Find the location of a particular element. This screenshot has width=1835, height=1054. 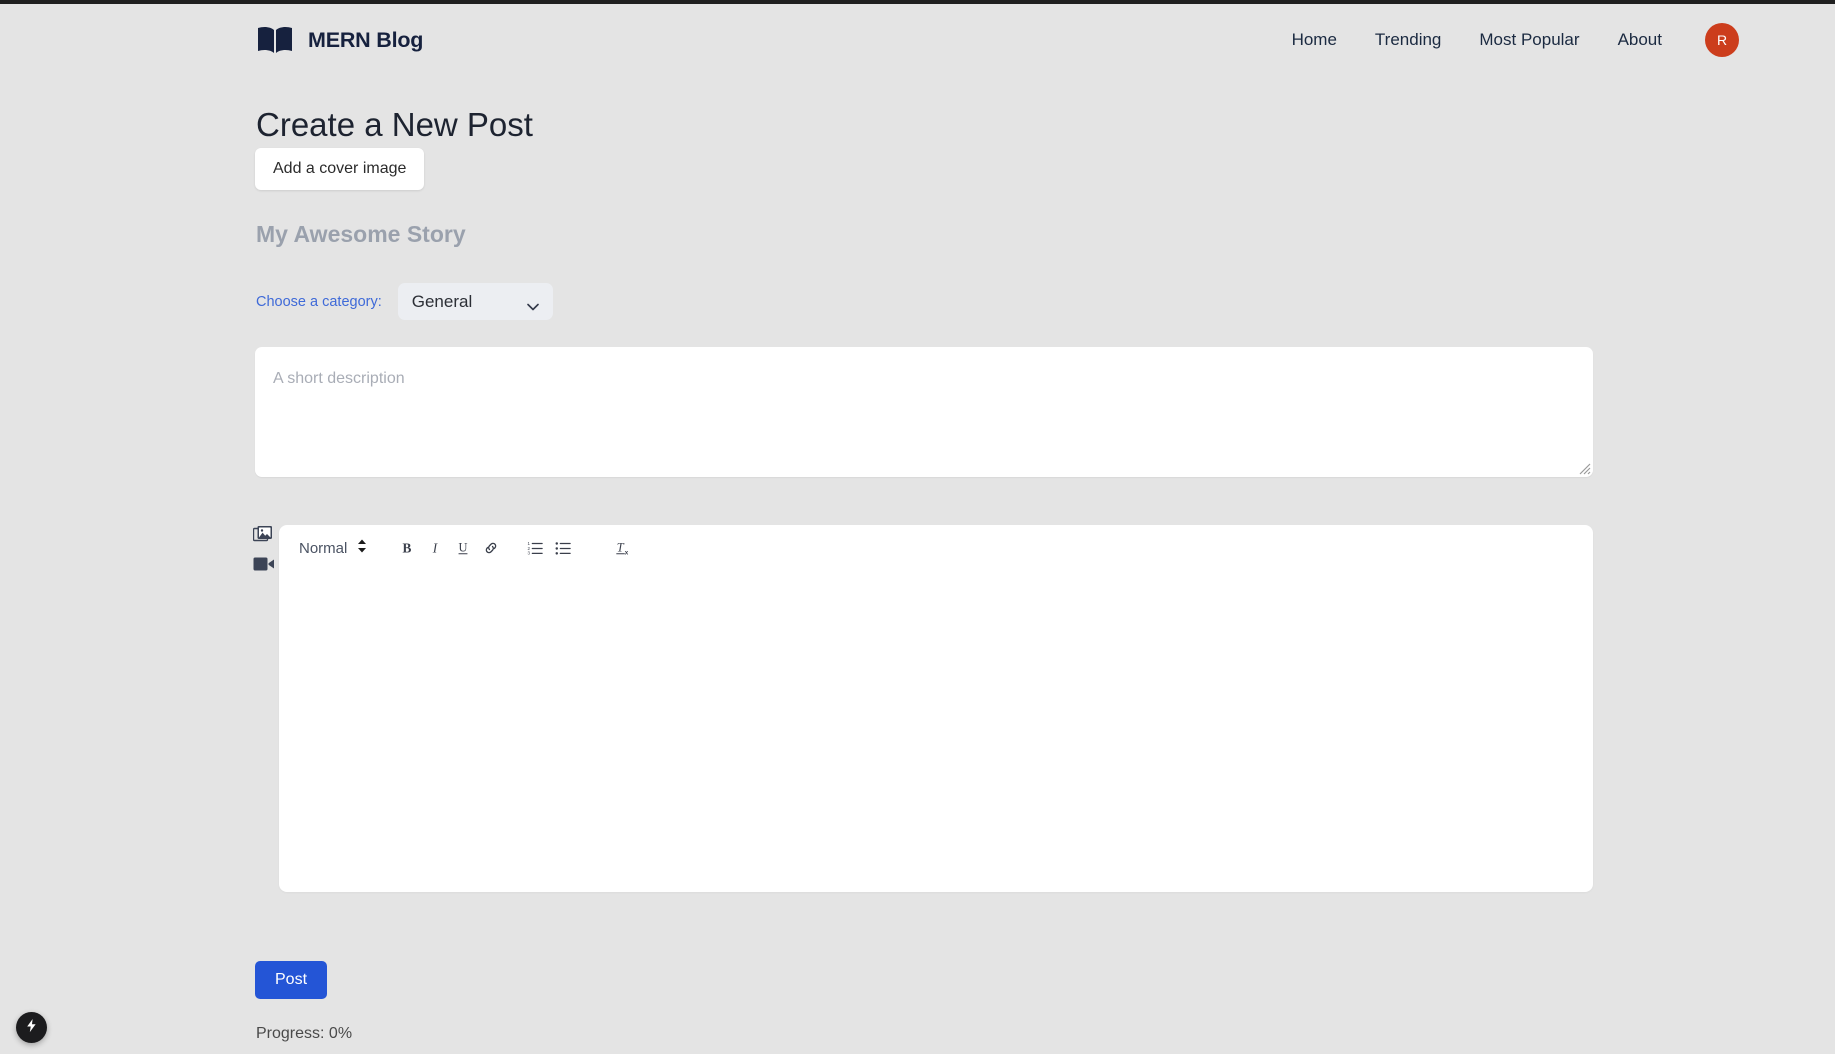

post-button: Post is located at coordinates (291, 980).